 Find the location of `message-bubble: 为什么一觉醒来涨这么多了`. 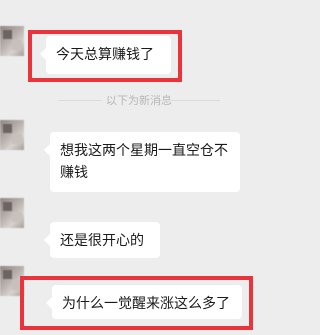

message-bubble: 为什么一觉醒来涨这么多了 is located at coordinates (144, 302).